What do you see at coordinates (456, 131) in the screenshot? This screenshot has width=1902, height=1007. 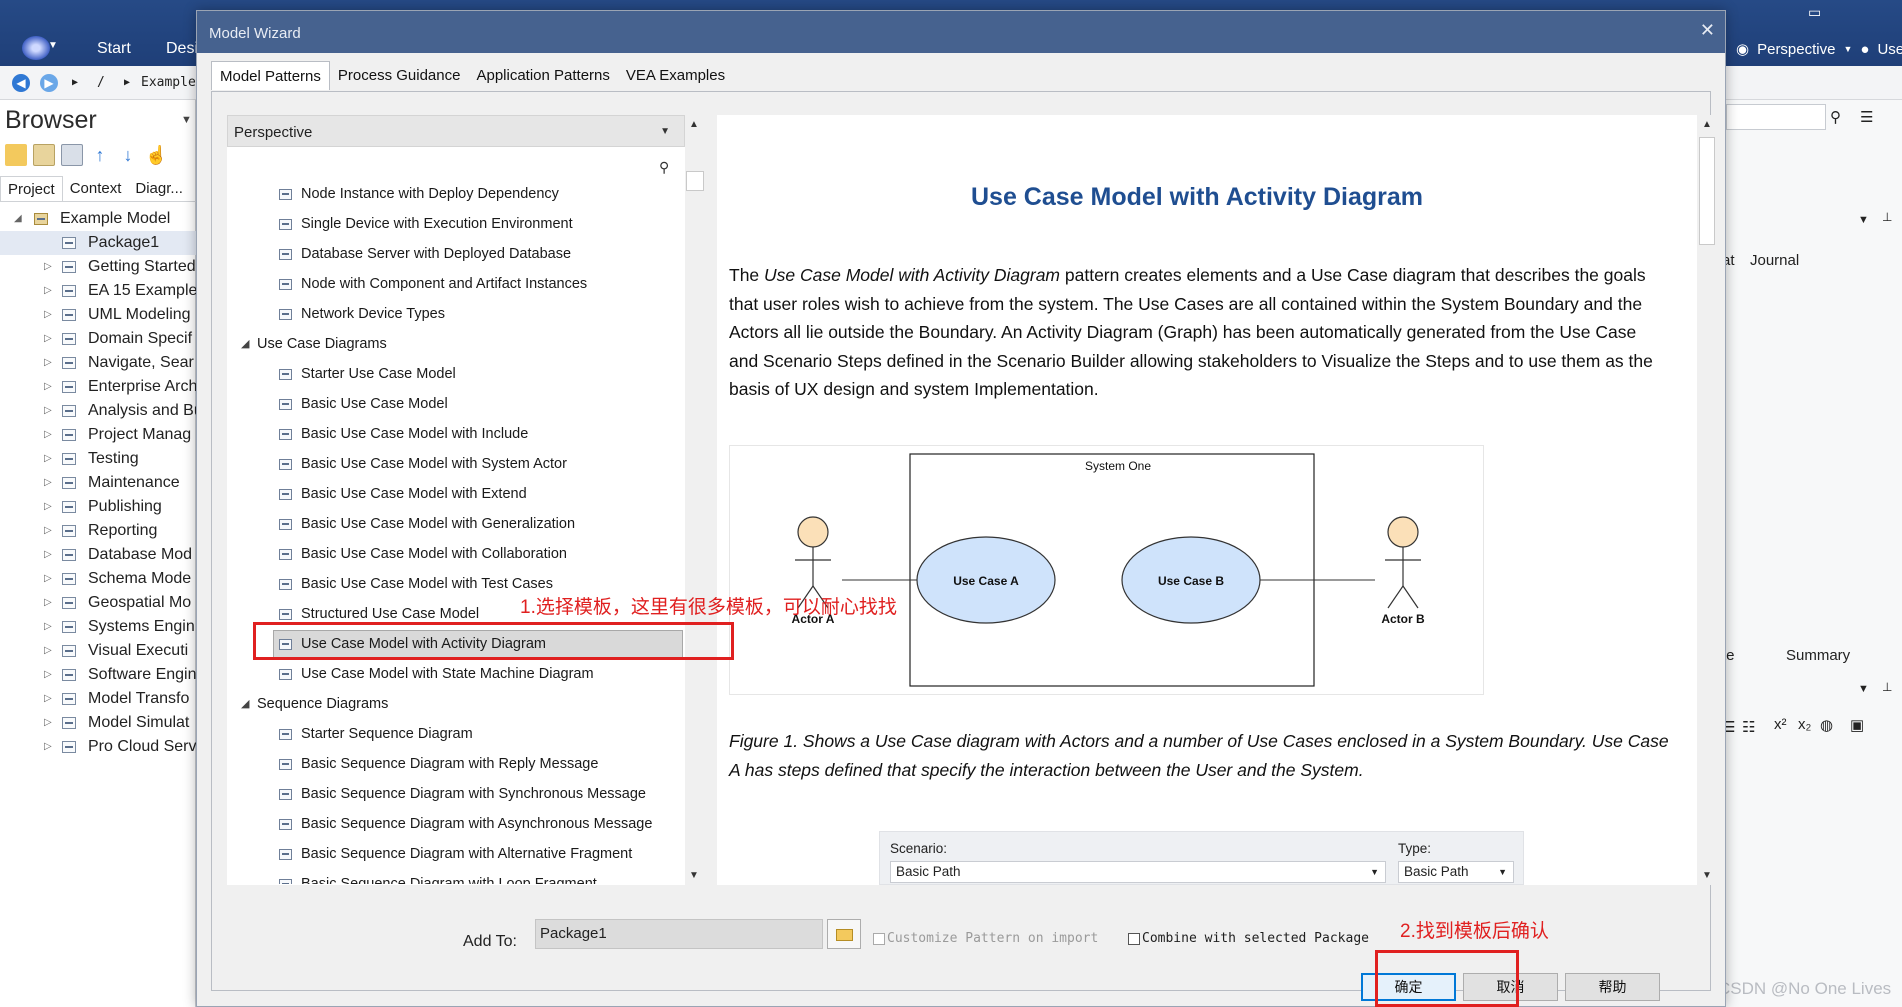 I see `perspective-select: Perspective ▼` at bounding box center [456, 131].